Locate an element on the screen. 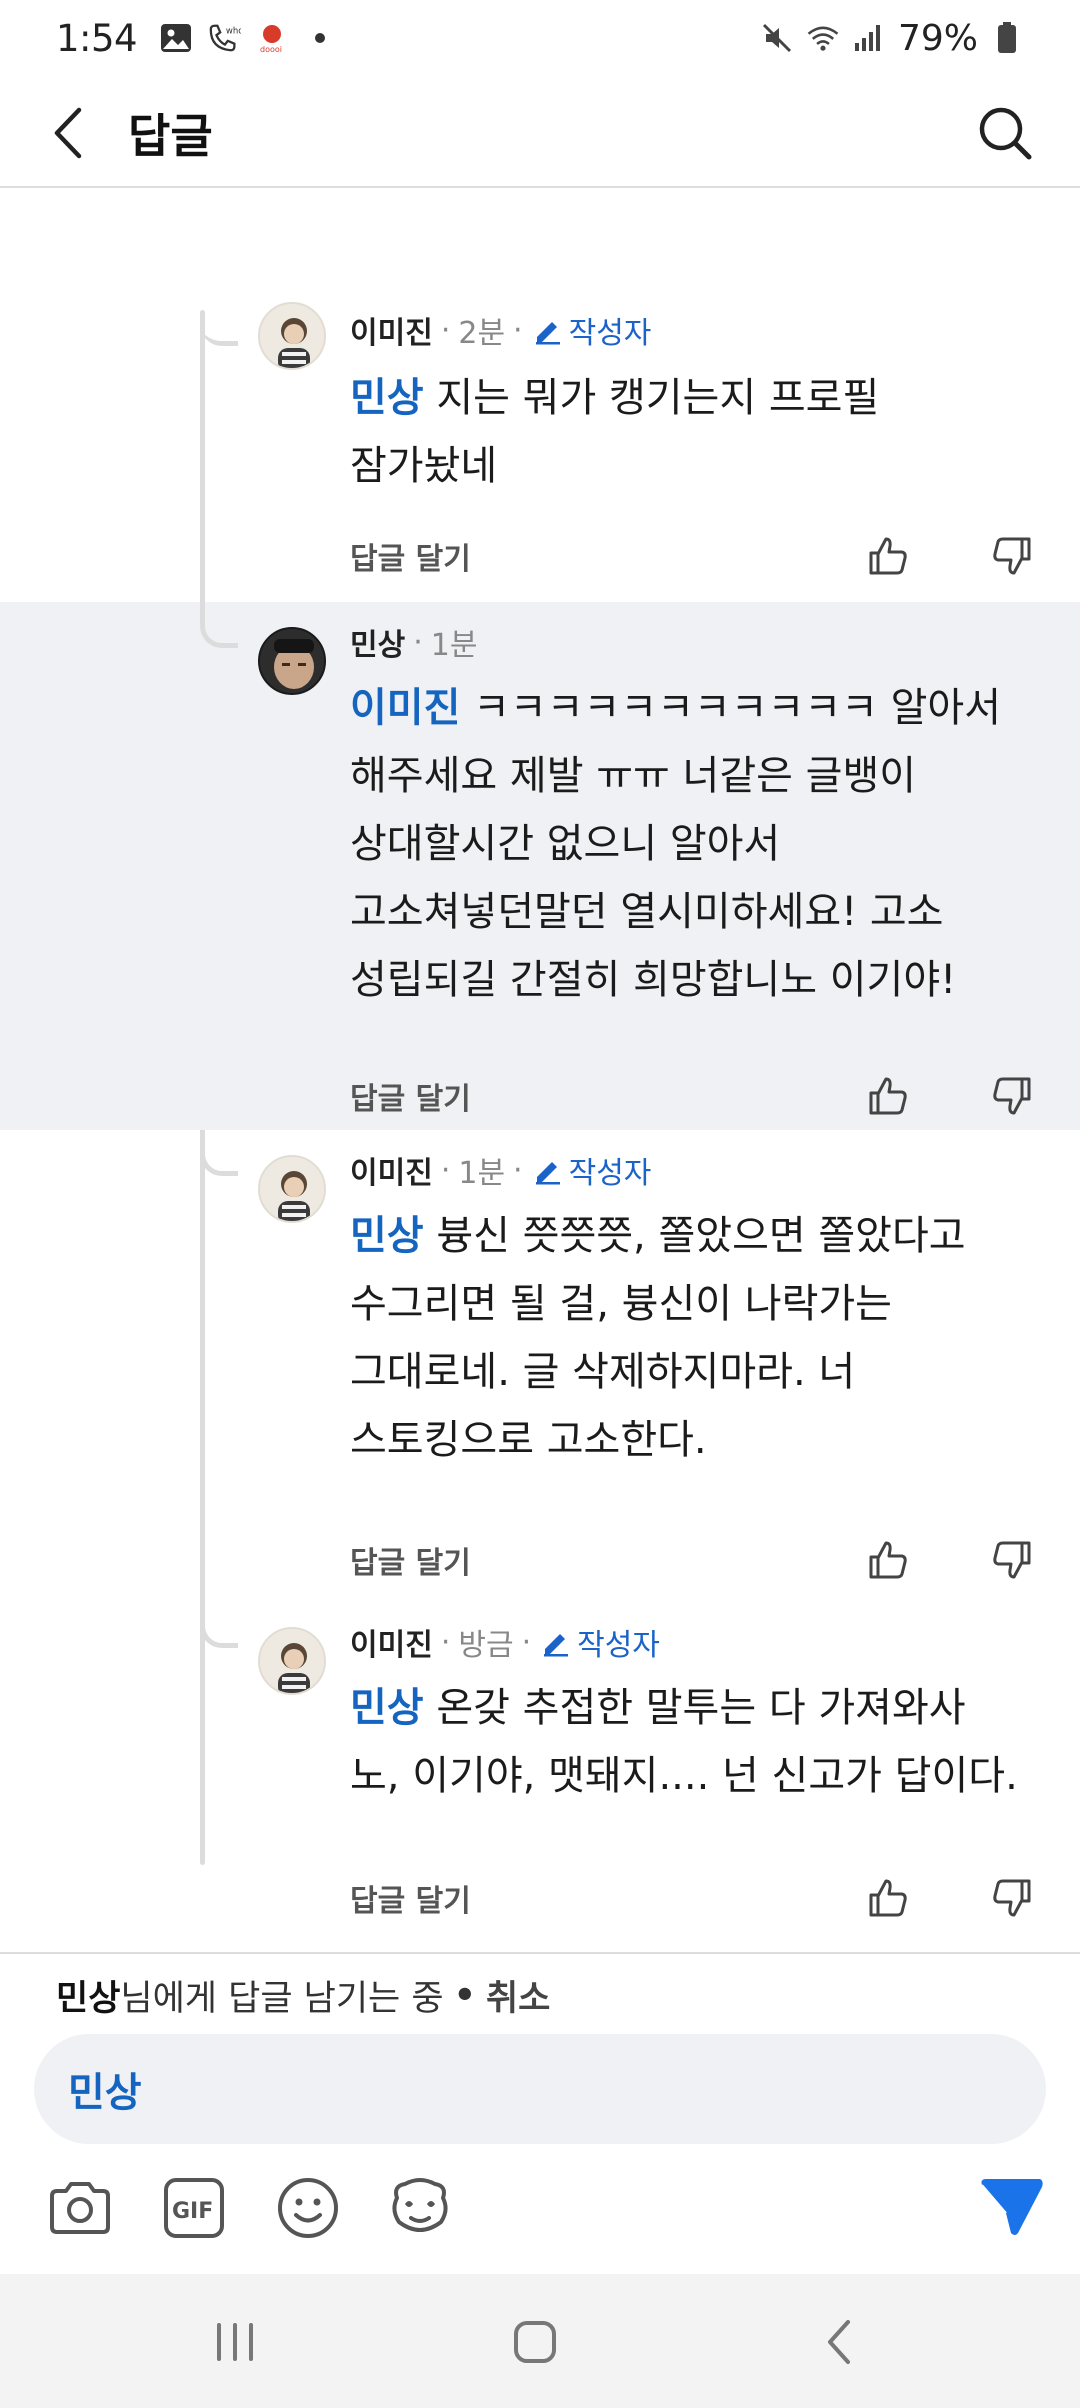 The image size is (1080, 2408). status-time: 1:54 is located at coordinates (97, 38).